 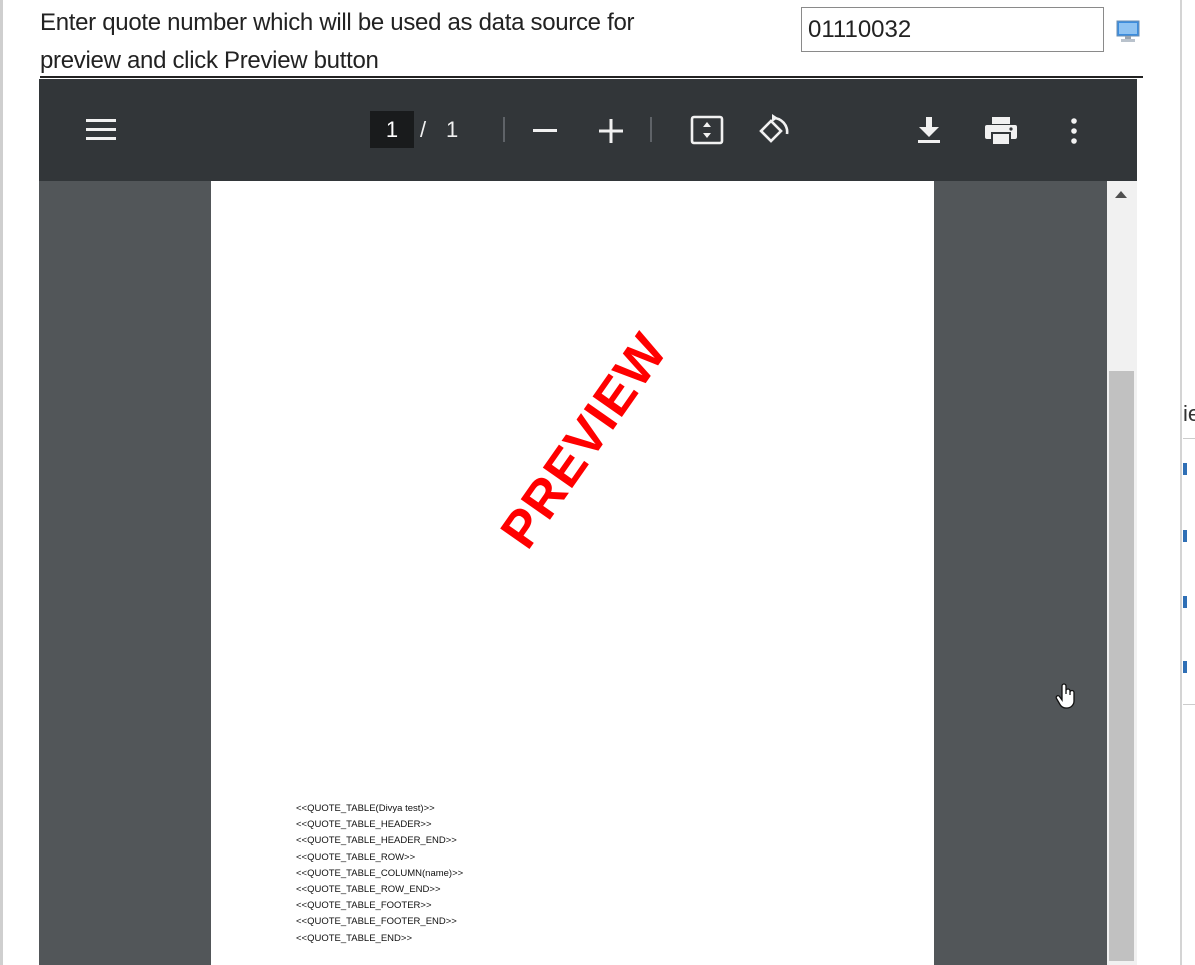 I want to click on zoom-out-button, so click(x=545, y=131).